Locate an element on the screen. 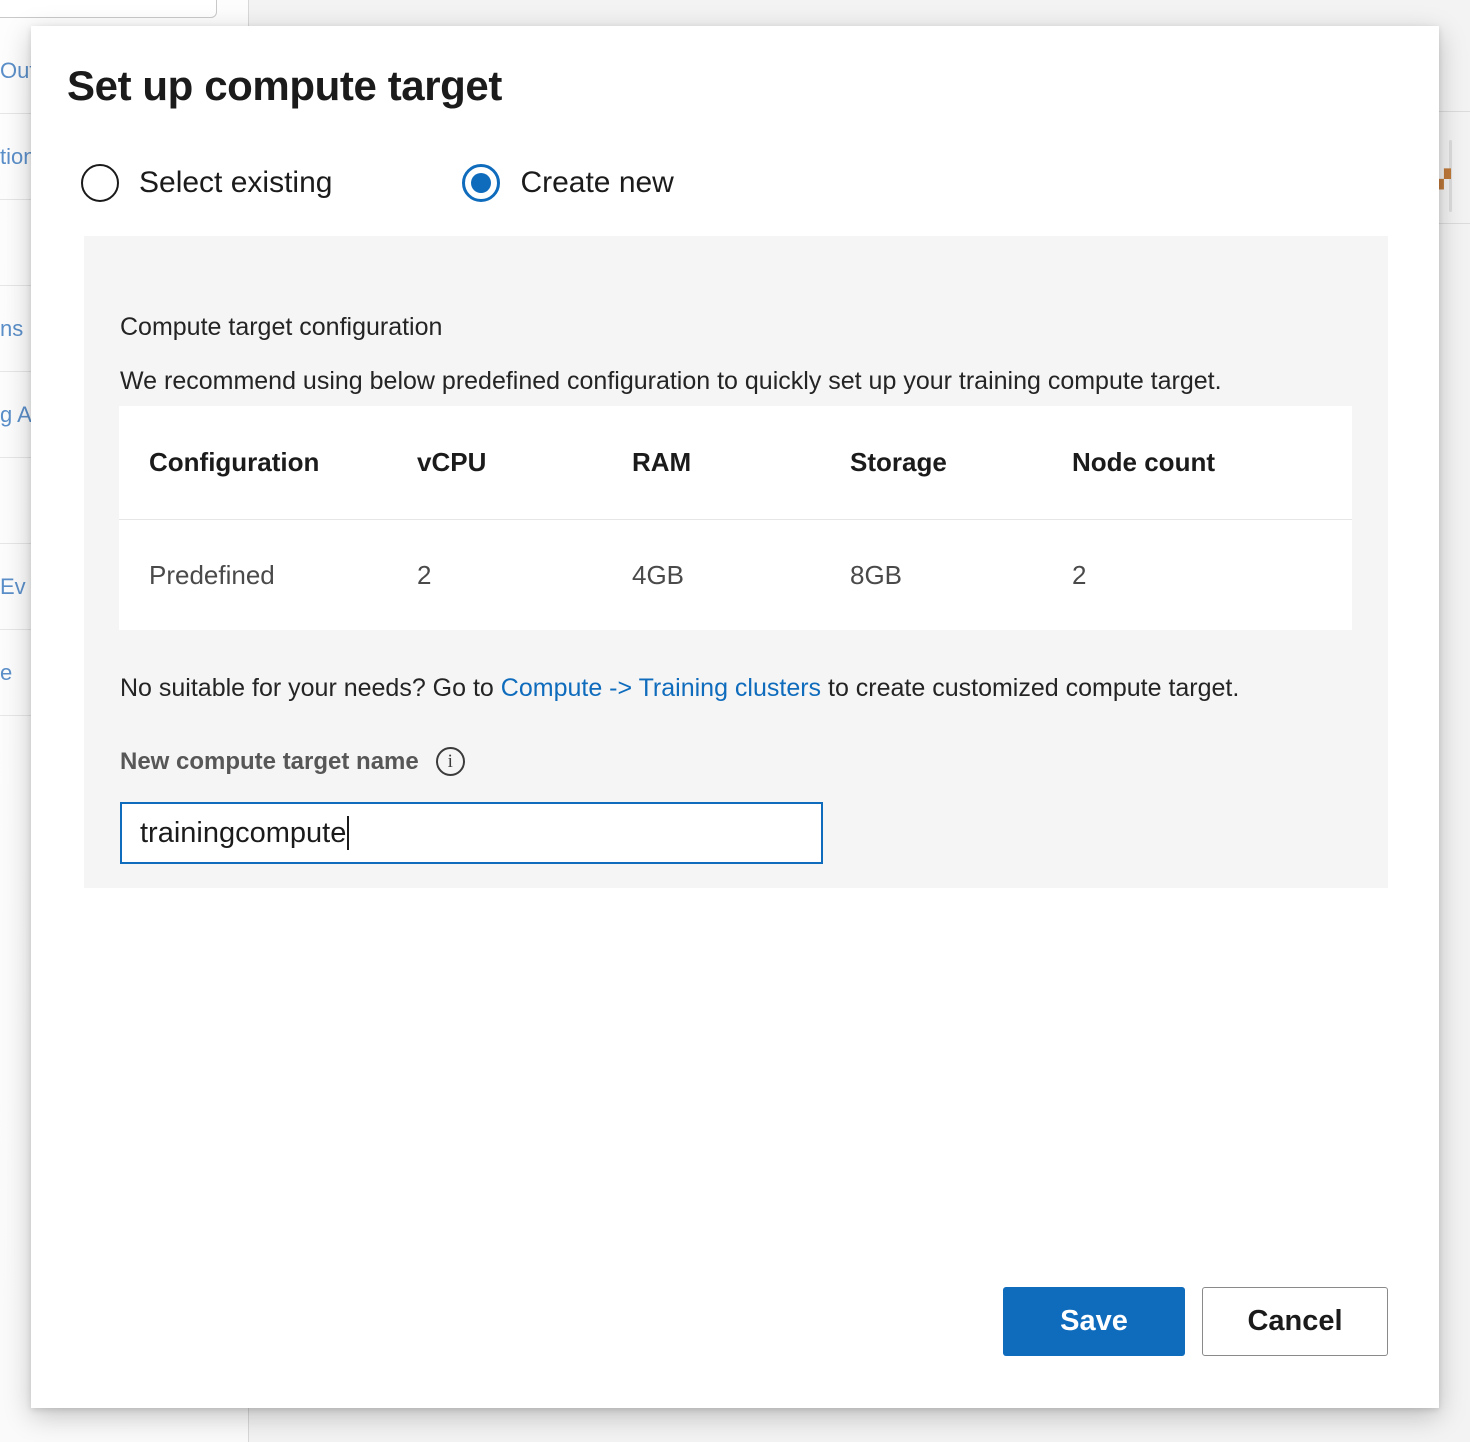  list-item-label: g A is located at coordinates (16, 414).